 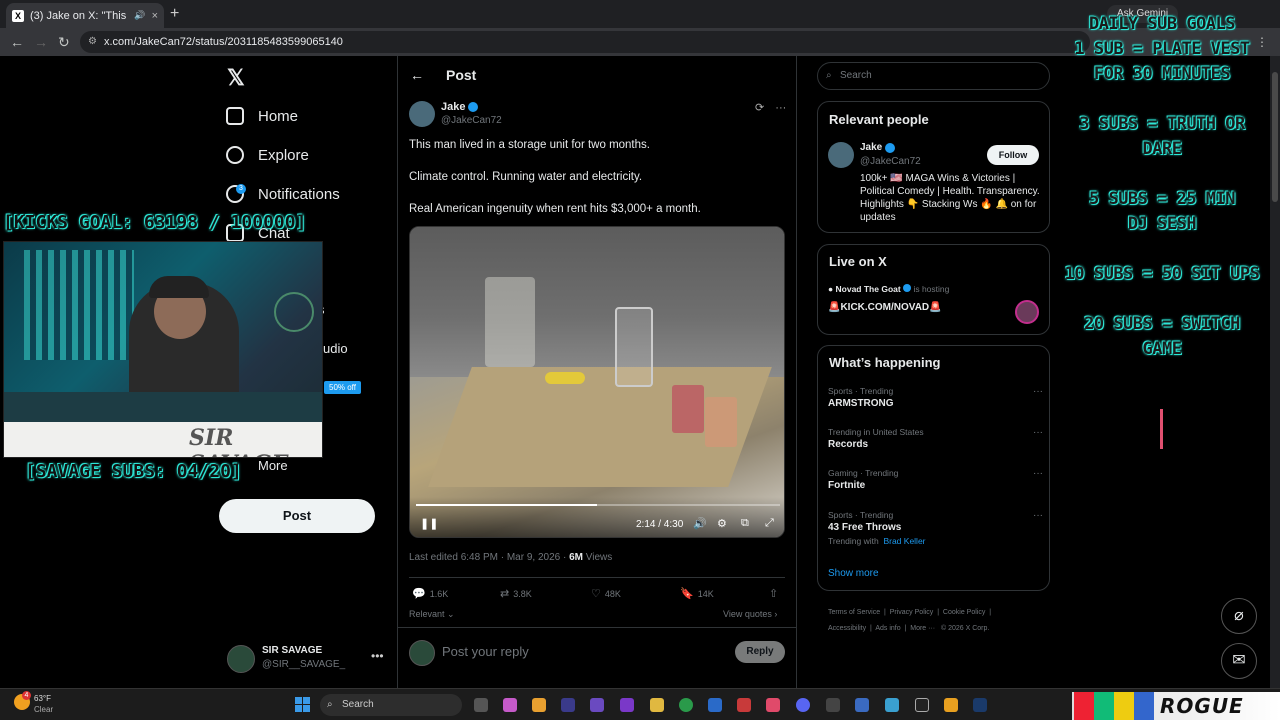 What do you see at coordinates (41, 42) in the screenshot?
I see `forward-arrow-icon: →` at bounding box center [41, 42].